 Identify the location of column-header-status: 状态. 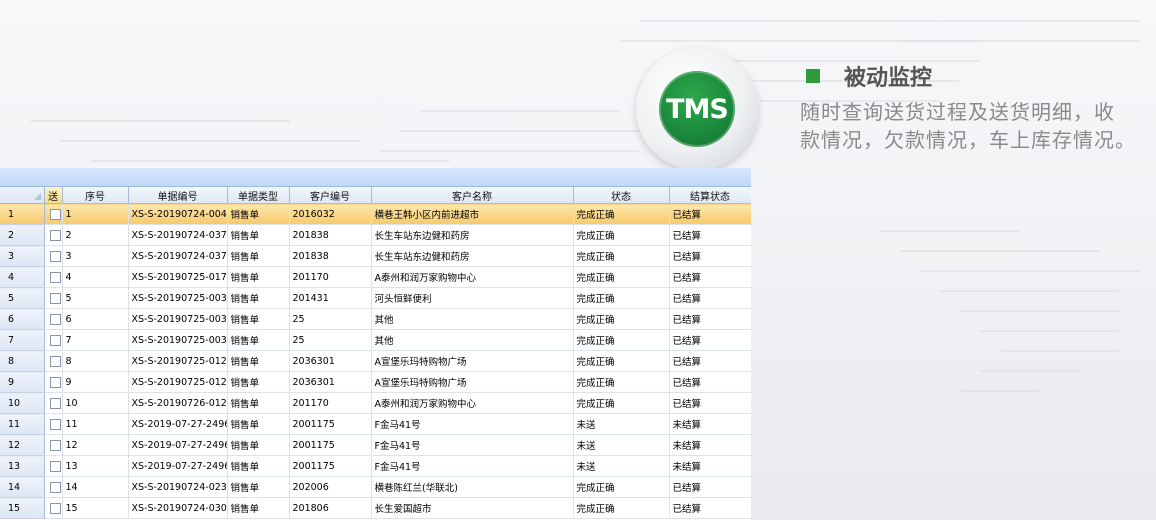
(621, 195).